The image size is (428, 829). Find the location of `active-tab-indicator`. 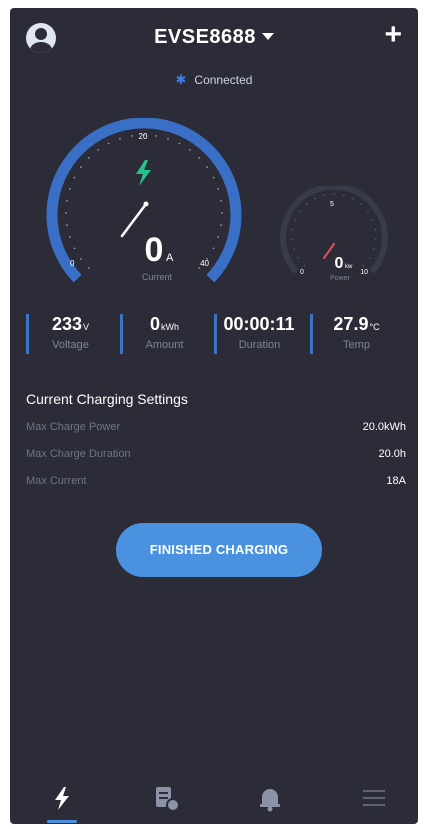

active-tab-indicator is located at coordinates (62, 821).